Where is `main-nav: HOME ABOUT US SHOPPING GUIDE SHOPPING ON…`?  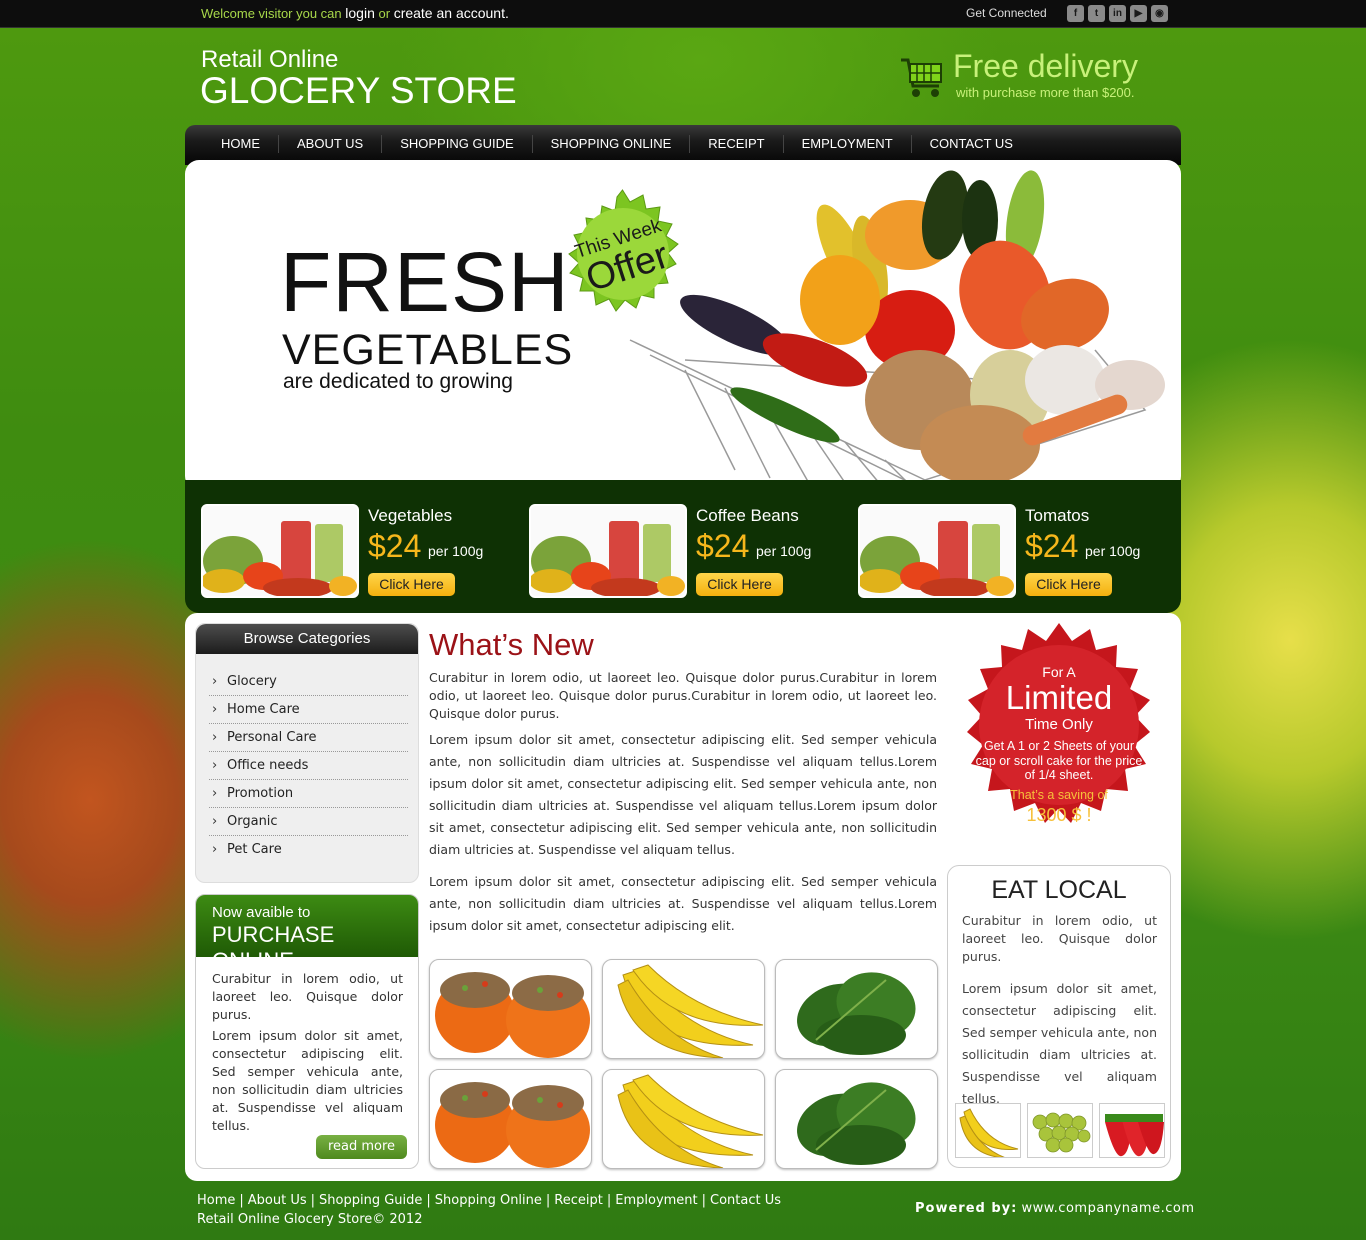
main-nav: HOME ABOUT US SHOPPING GUIDE SHOPPING ON… is located at coordinates (683, 145).